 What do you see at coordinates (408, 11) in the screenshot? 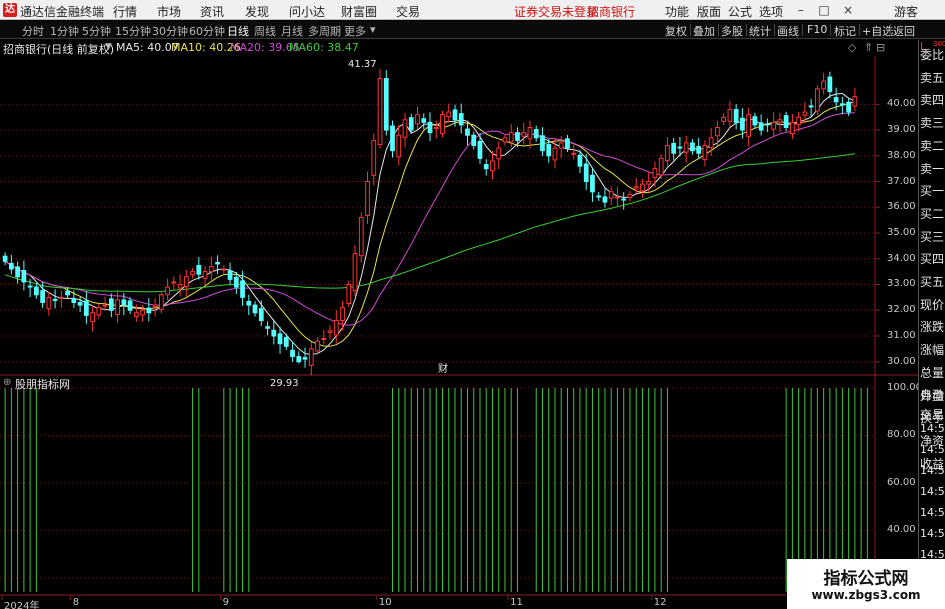
I see `menu-trade: 交易` at bounding box center [408, 11].